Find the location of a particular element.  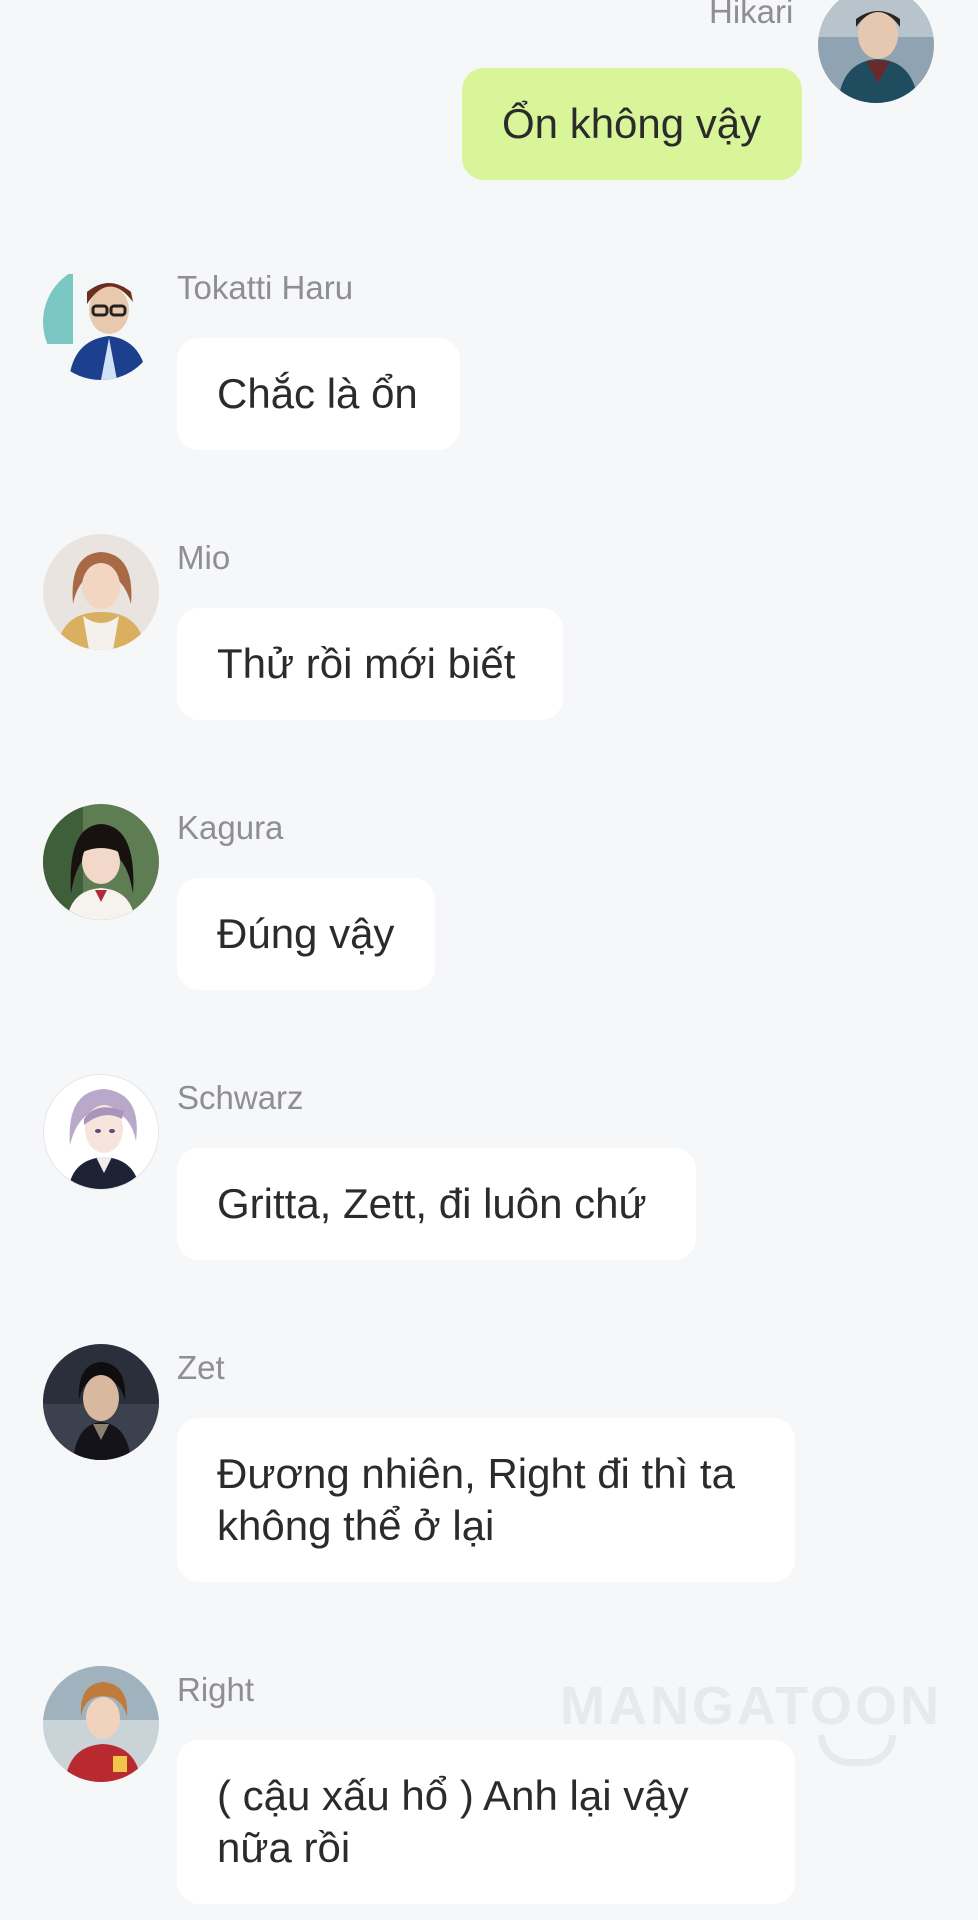

message-text: Chắc là ổn is located at coordinates (317, 393).